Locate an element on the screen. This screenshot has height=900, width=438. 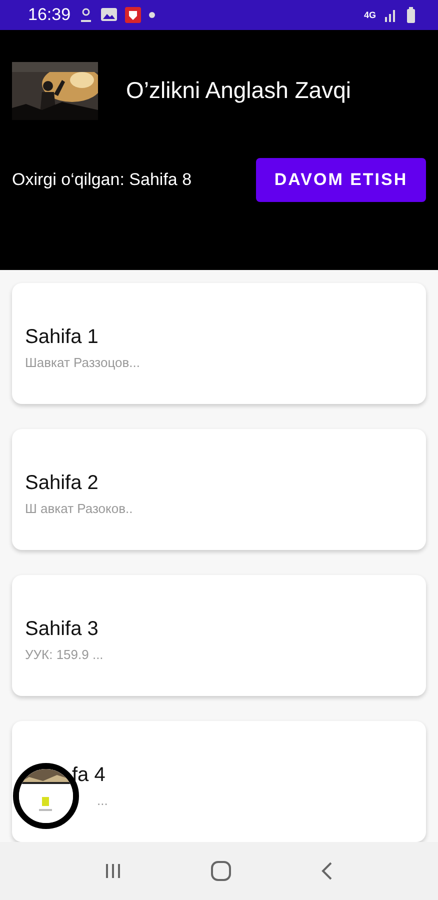
page-title: Sahifa 2 is located at coordinates (61, 483).